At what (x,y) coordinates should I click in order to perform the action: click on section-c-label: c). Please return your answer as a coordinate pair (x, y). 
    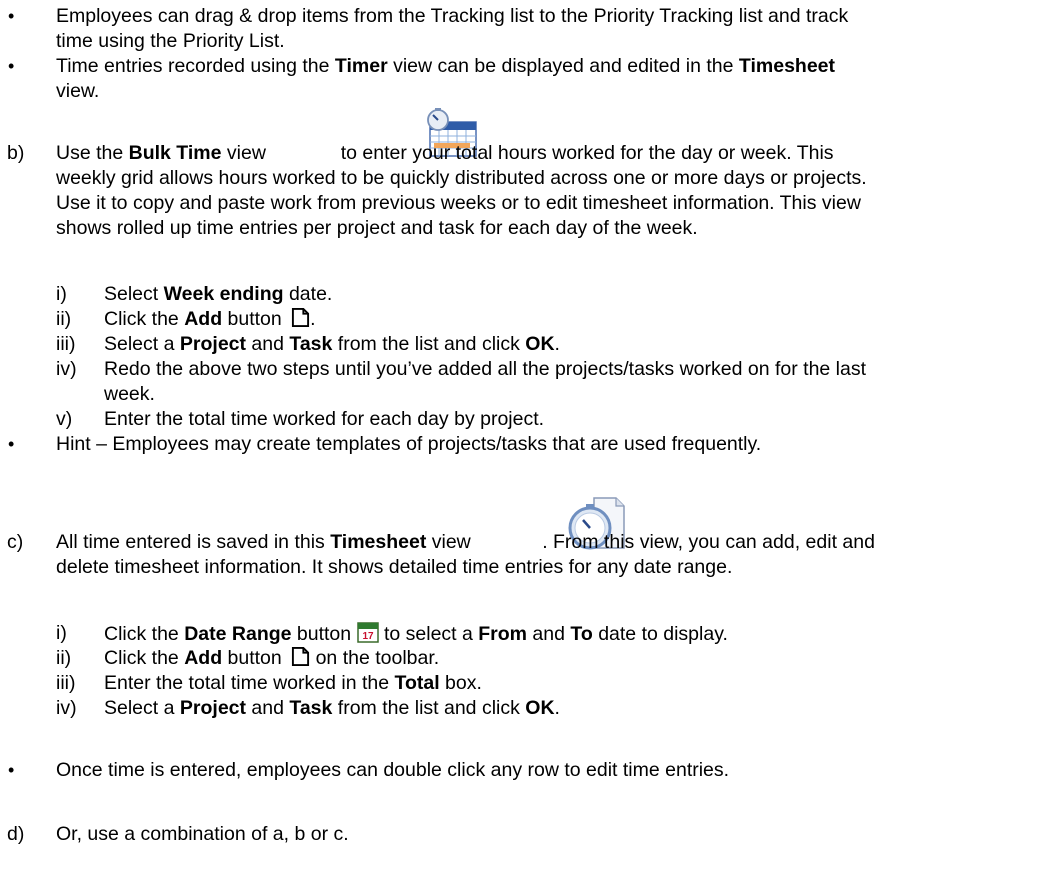
    Looking at the image, I should click on (15, 542).